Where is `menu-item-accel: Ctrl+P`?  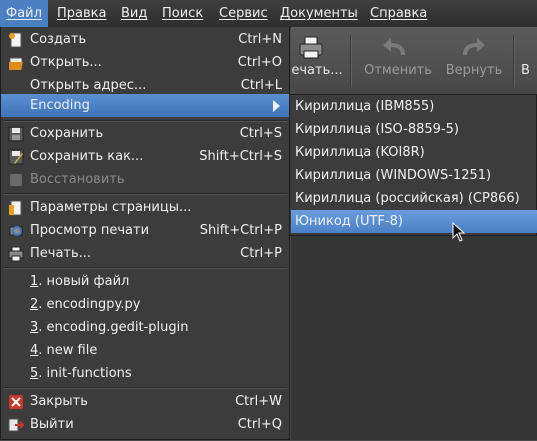
menu-item-accel: Ctrl+P is located at coordinates (261, 253).